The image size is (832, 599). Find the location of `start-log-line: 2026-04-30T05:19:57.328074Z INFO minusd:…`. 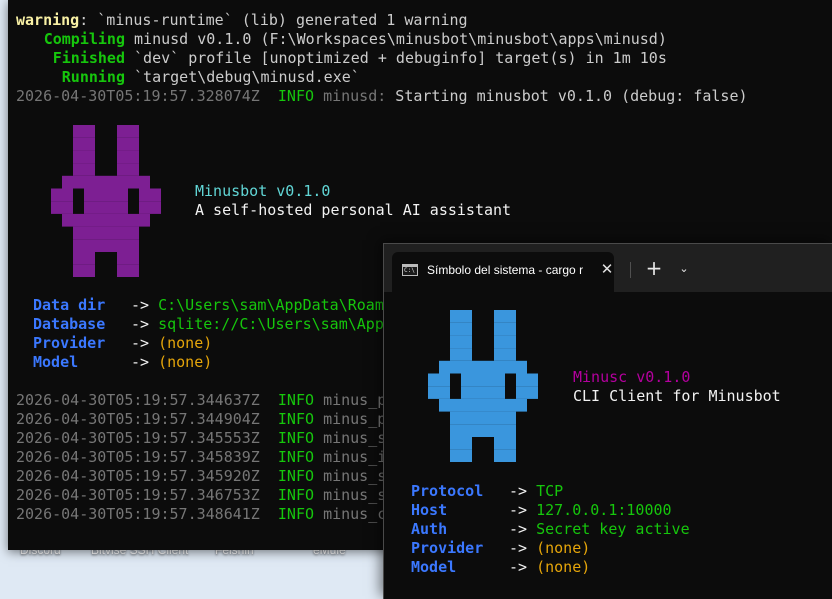

start-log-line: 2026-04-30T05:19:57.328074Z INFO minusd:… is located at coordinates (382, 96).